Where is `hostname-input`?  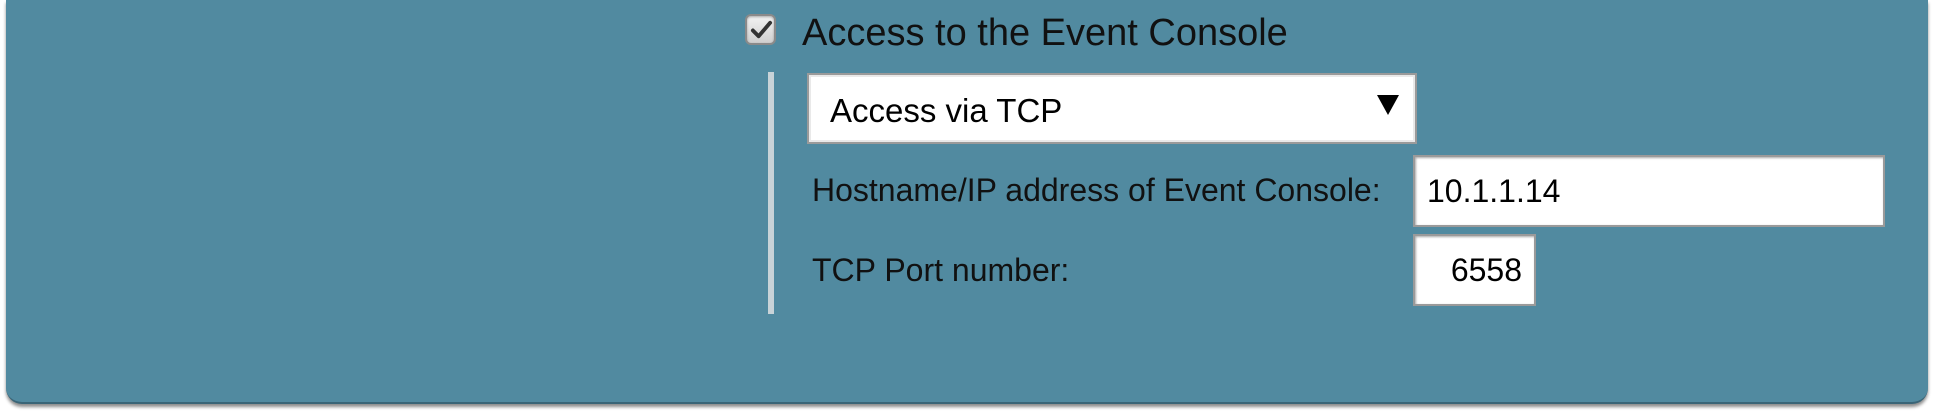 hostname-input is located at coordinates (1649, 191).